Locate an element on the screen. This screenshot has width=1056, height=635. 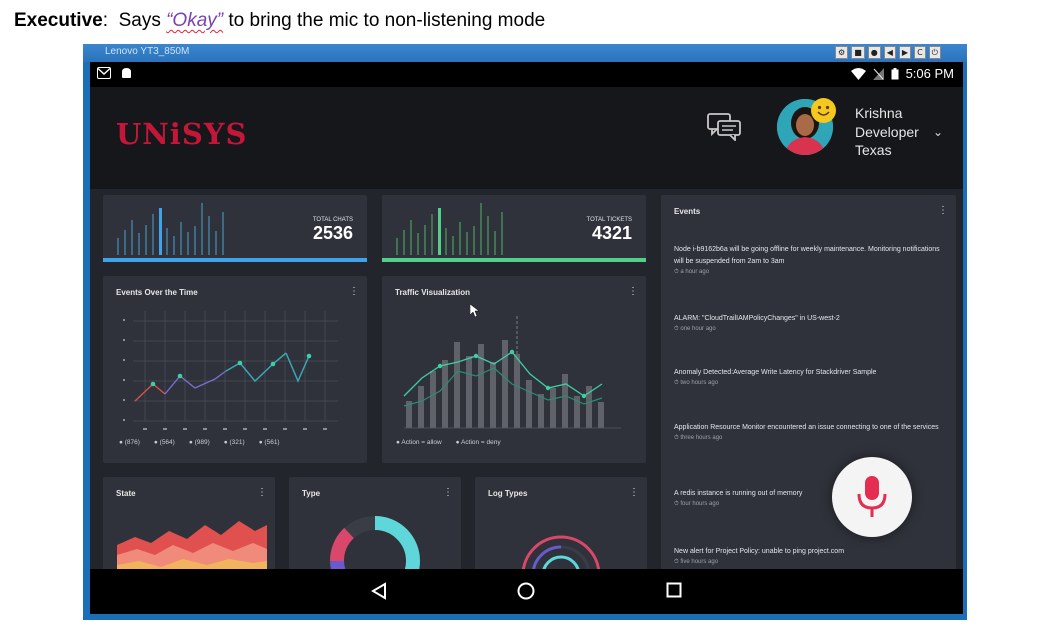
window-controls: ⚙ ■ ● ◀ ▶ C ⏻ is located at coordinates (888, 52).